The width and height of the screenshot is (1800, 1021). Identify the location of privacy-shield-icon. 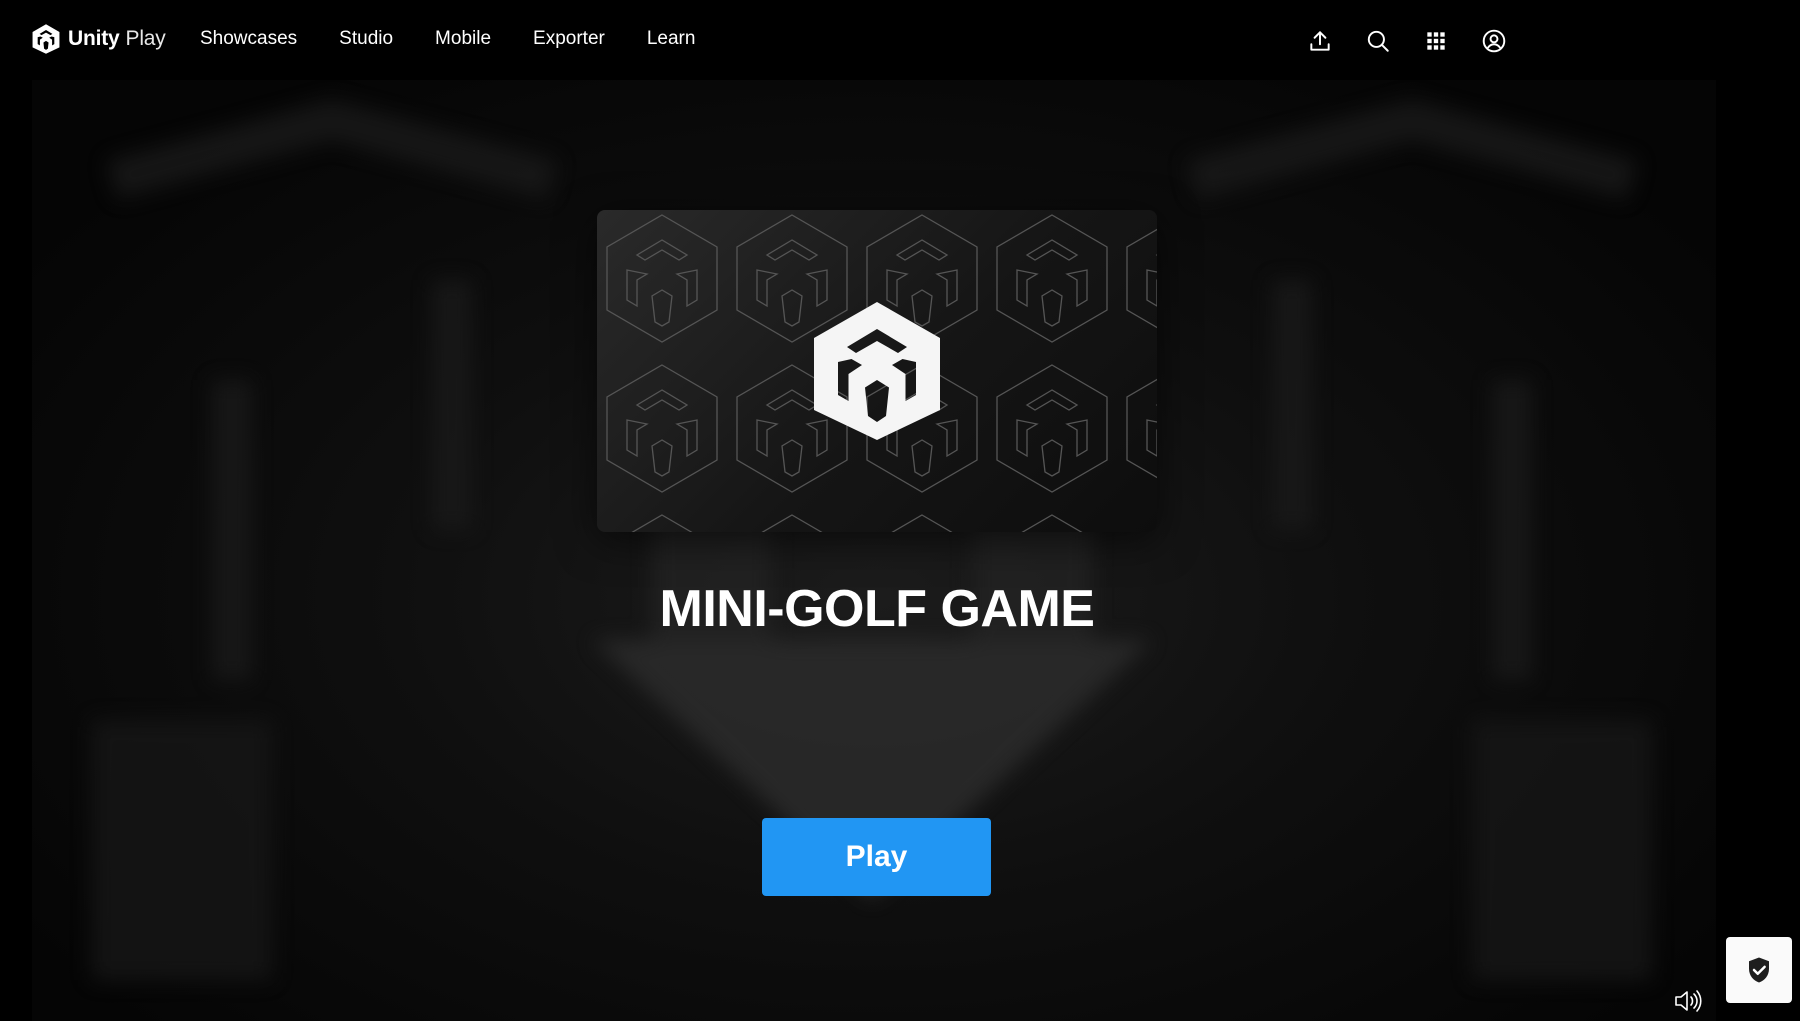
(1759, 970).